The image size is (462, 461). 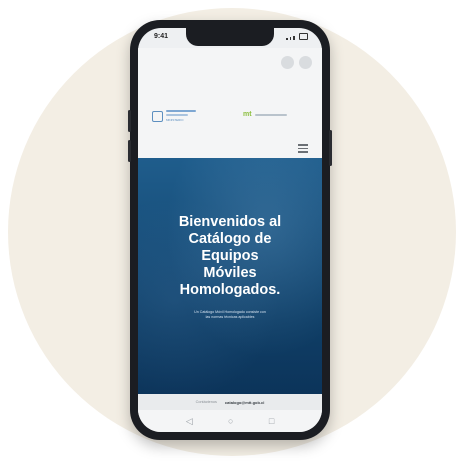 I want to click on notch, so click(x=230, y=37).